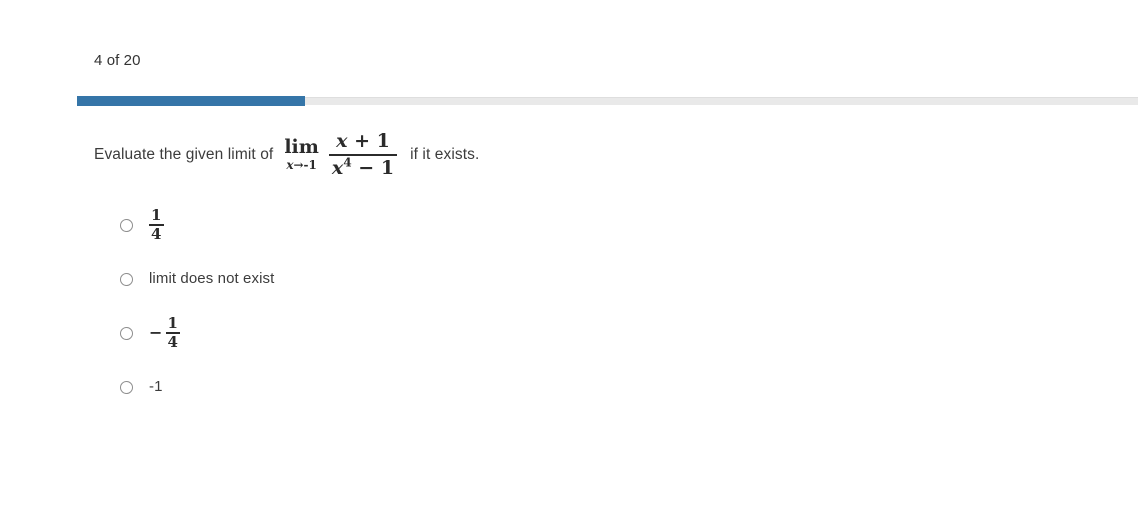  Describe the element at coordinates (420, 387) in the screenshot. I see `answer-option-d: -1` at that location.